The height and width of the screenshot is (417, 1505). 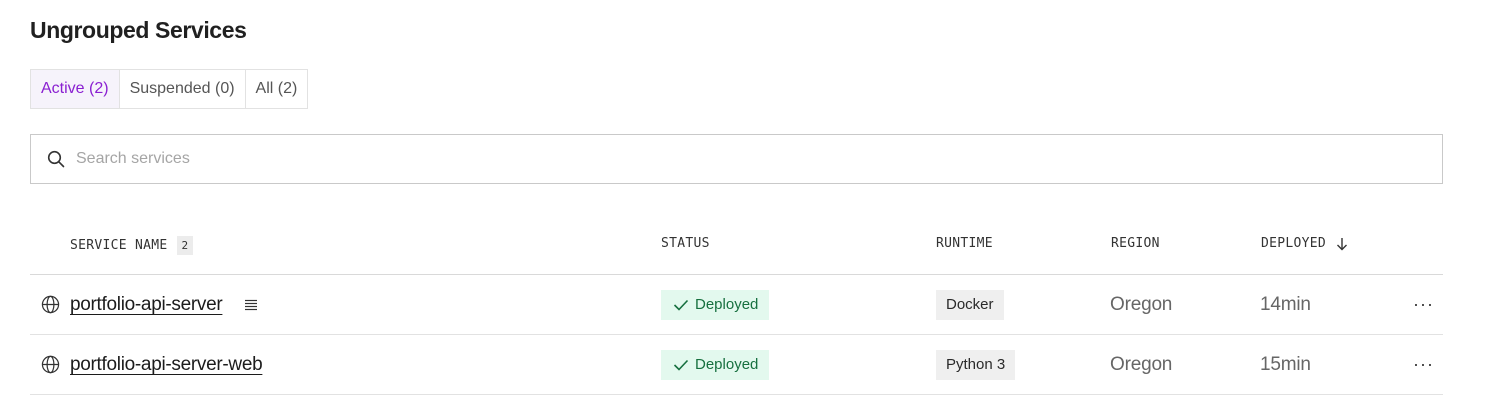 What do you see at coordinates (75, 89) in the screenshot?
I see `tab-active: Active (2)` at bounding box center [75, 89].